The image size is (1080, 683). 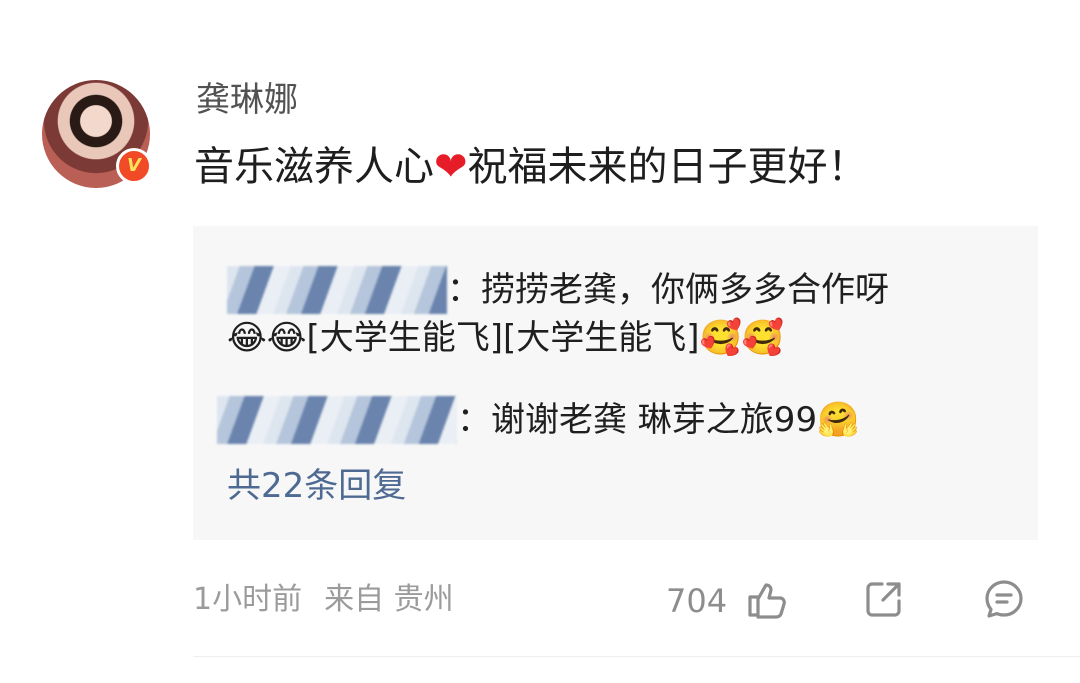 What do you see at coordinates (389, 599) in the screenshot?
I see `comment-source: 来自 贵州` at bounding box center [389, 599].